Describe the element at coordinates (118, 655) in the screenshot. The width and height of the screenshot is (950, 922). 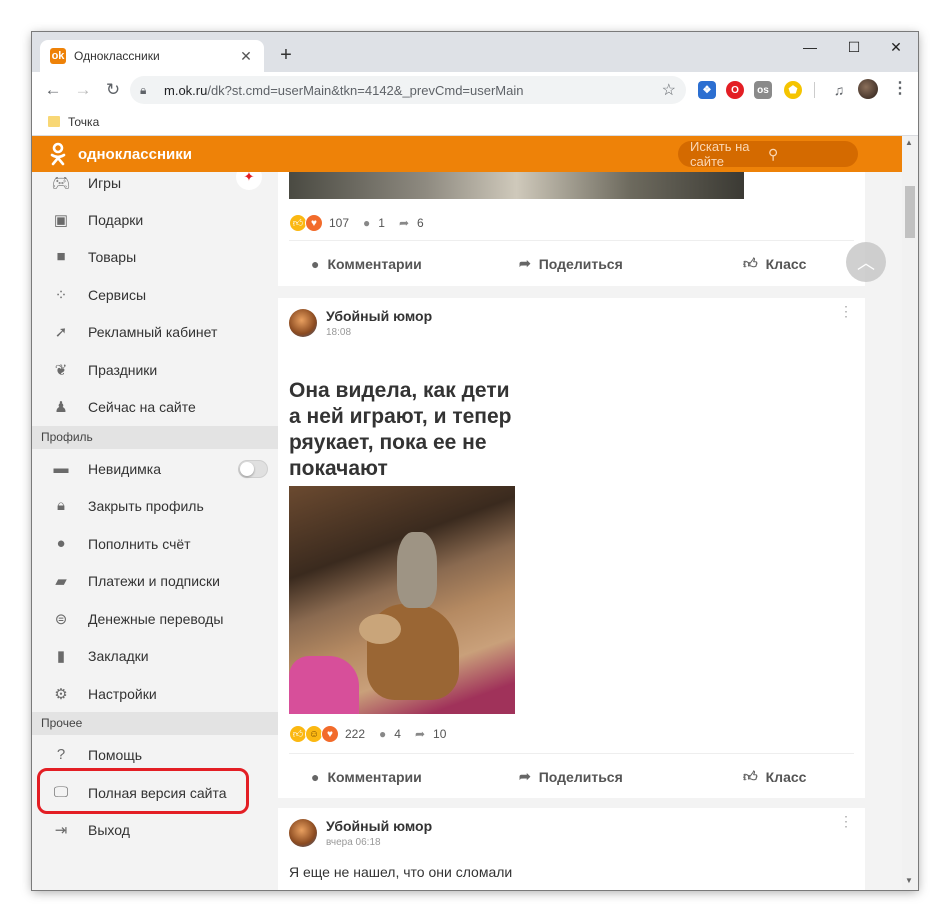
I see `sidebar-item-label: Закладки` at that location.